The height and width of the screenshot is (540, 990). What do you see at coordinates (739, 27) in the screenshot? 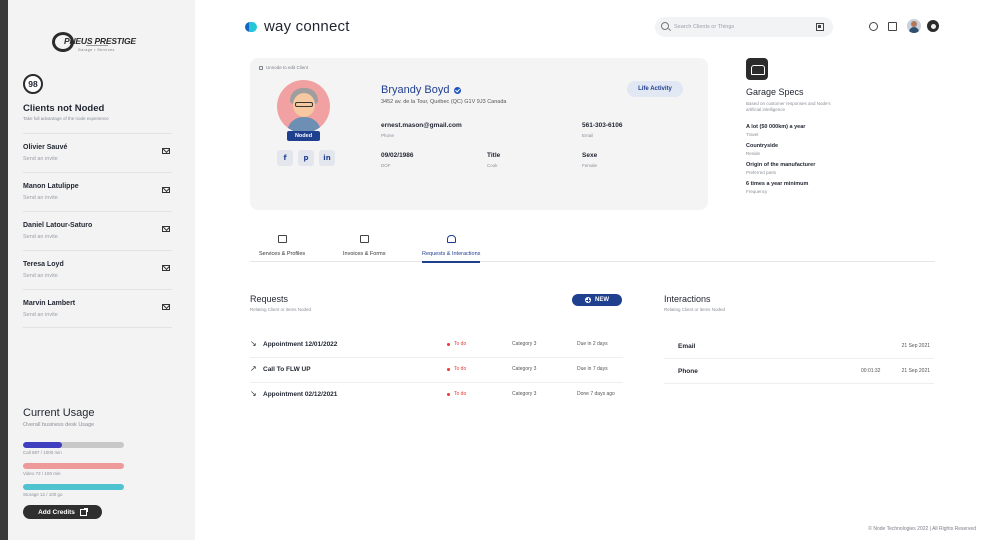
I see `search-input` at bounding box center [739, 27].